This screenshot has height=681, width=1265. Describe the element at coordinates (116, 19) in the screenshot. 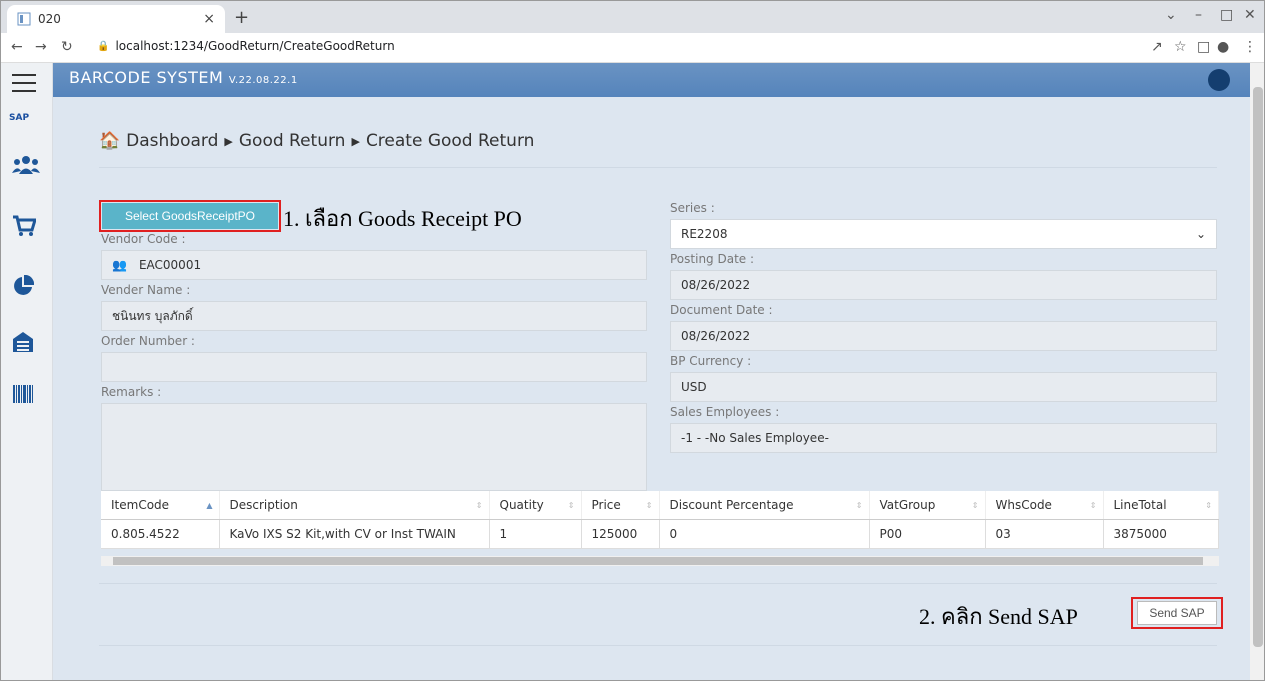

I see `browser-tab: 020 ×` at that location.